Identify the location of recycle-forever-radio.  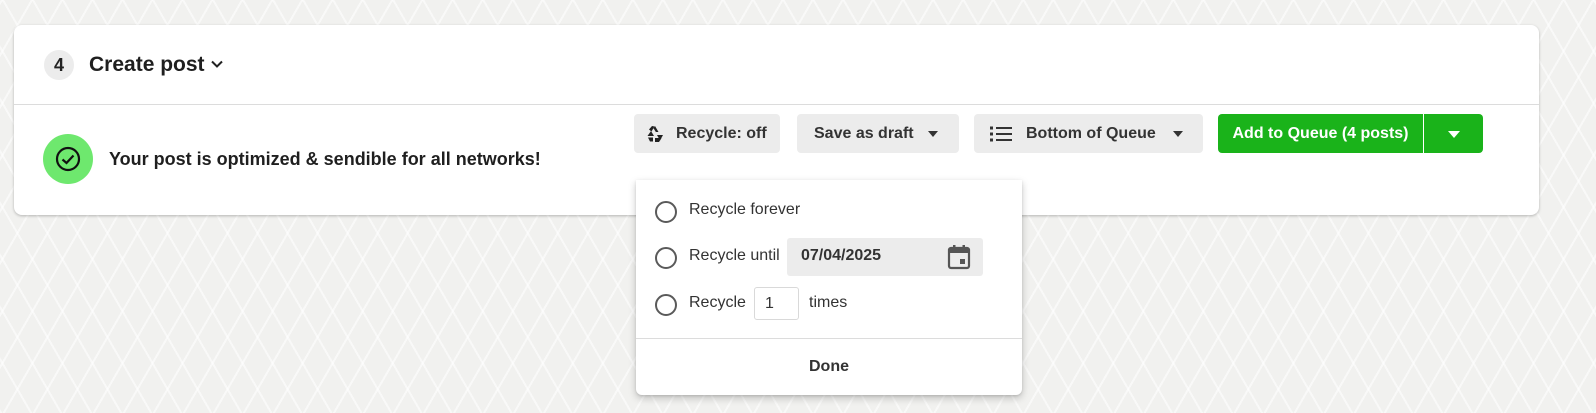
(666, 212).